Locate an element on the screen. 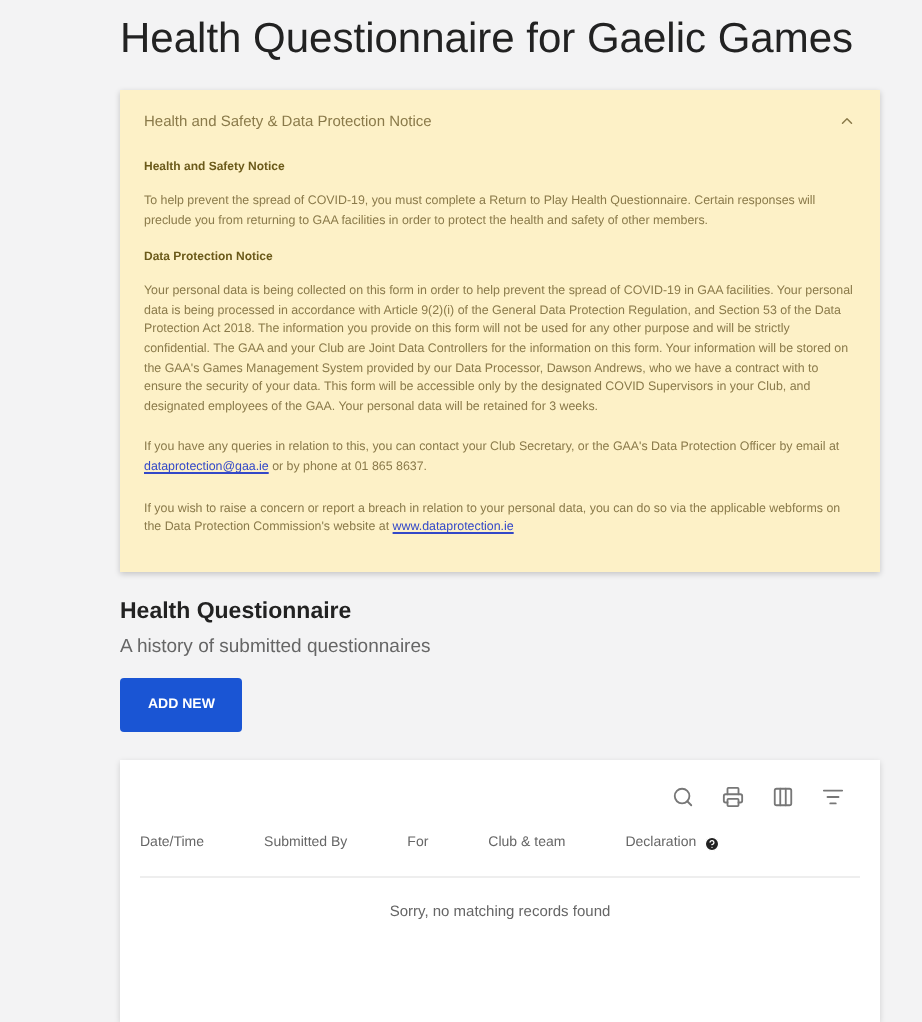  columns-icon is located at coordinates (783, 796).